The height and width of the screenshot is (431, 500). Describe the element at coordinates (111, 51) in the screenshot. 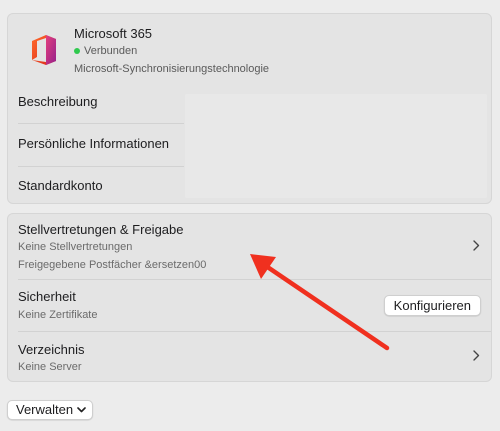

I see `status-text: Verbunden` at that location.